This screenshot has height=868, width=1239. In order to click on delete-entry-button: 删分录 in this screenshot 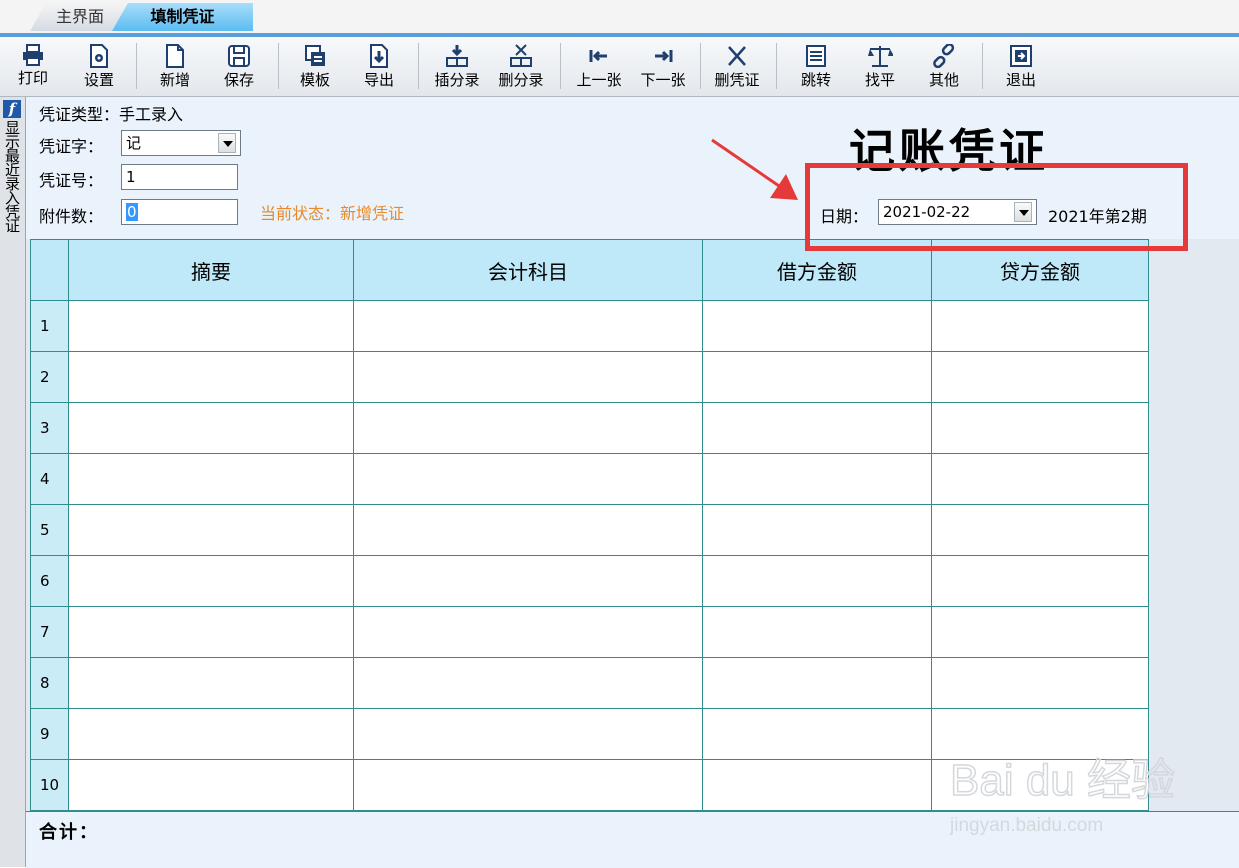, I will do `click(521, 68)`.